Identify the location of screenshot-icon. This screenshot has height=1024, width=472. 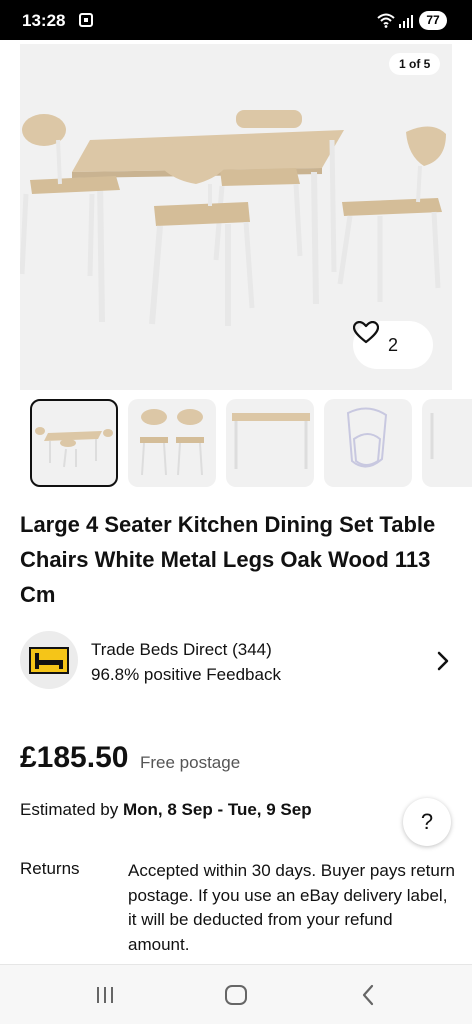
(86, 20).